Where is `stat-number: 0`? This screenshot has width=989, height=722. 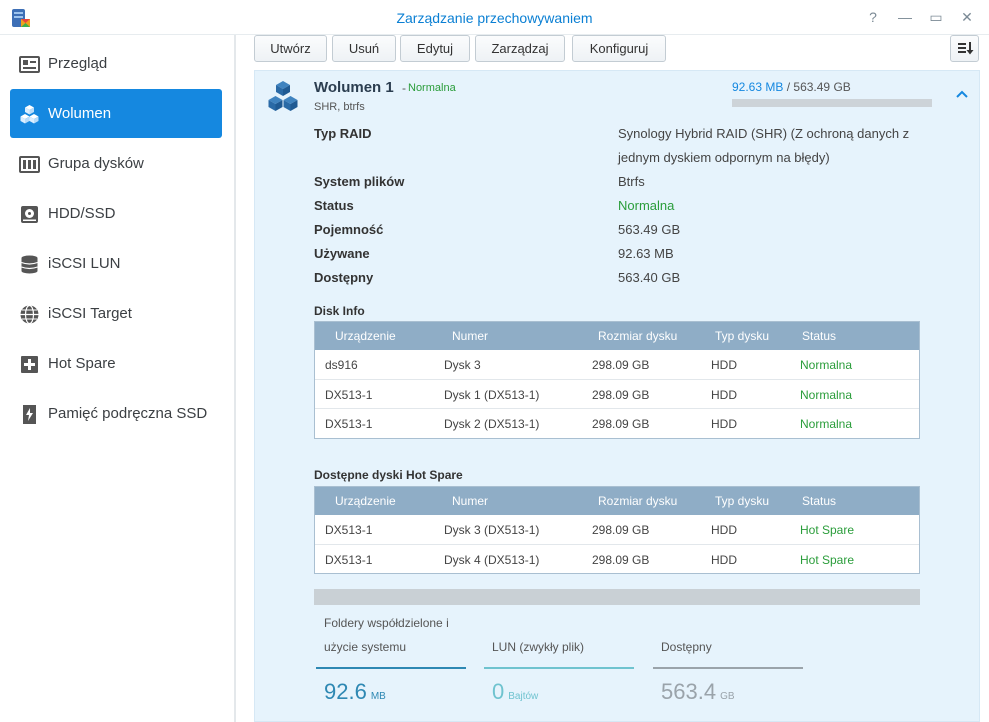
stat-number: 0 is located at coordinates (498, 691).